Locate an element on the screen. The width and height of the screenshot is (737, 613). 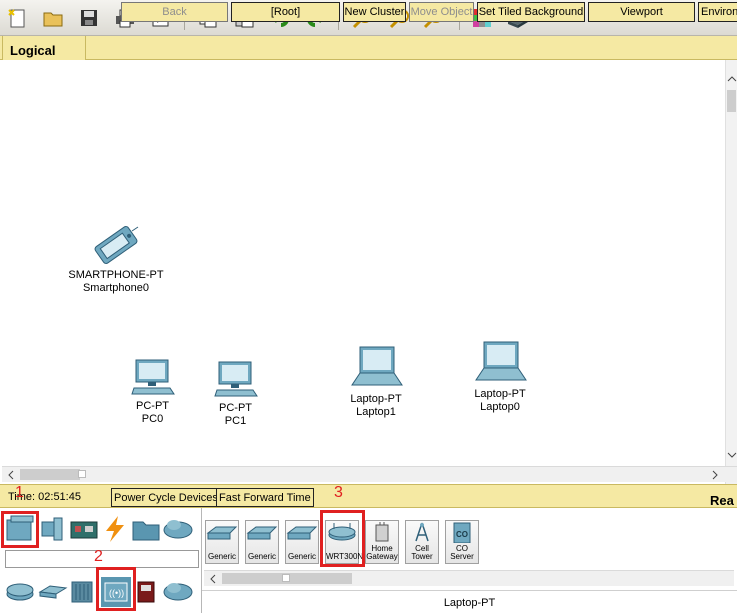
back-button: Back is located at coordinates (174, 12).